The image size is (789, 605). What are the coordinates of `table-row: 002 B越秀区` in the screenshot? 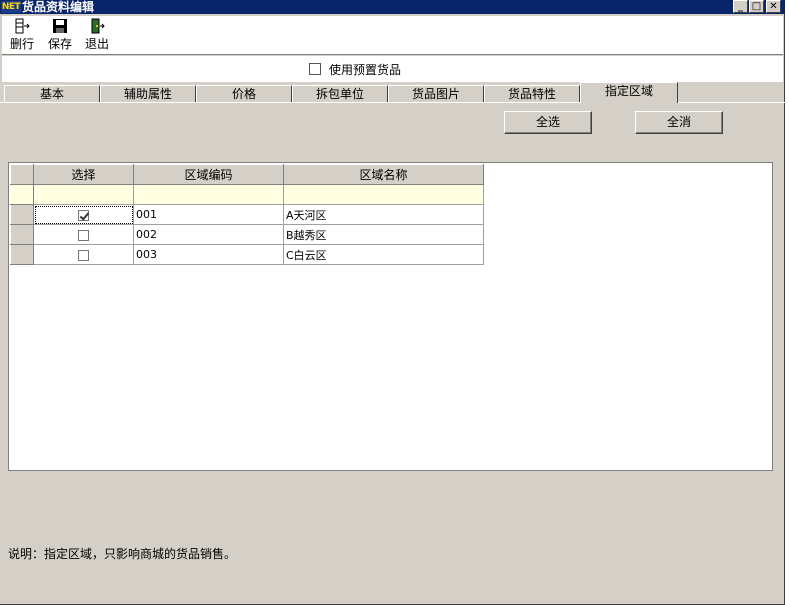 It's located at (247, 234).